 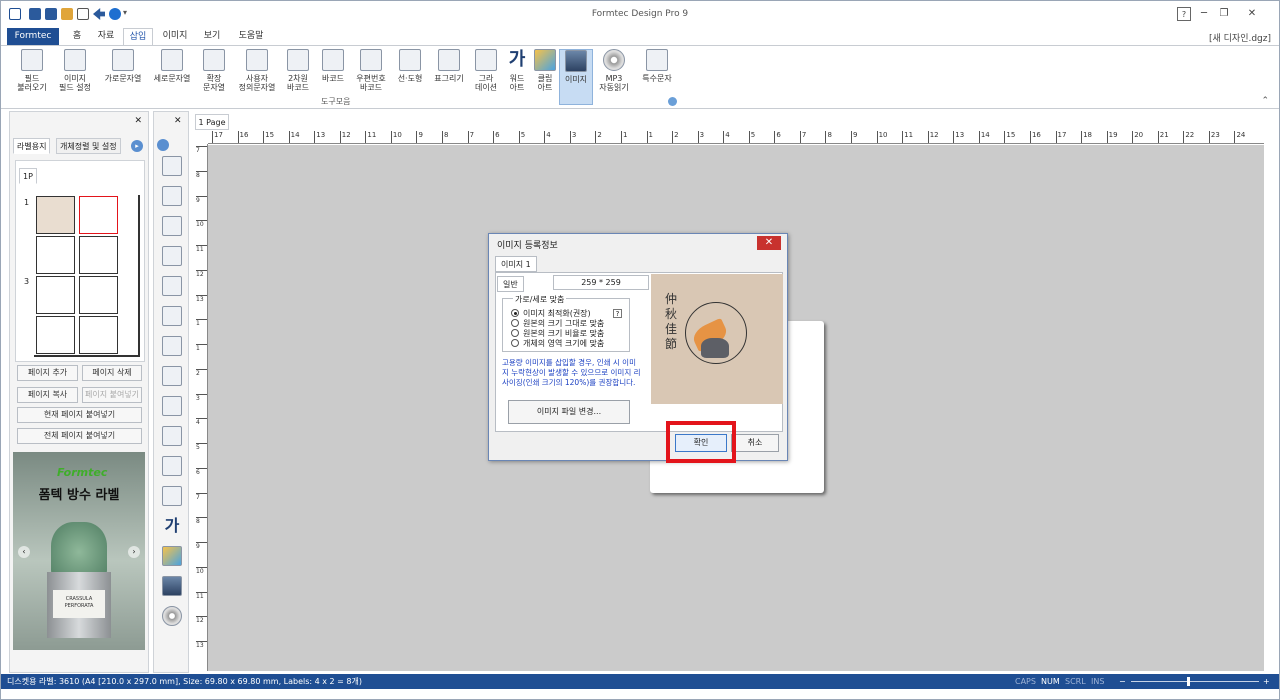 I want to click on help-button: ?, so click(x=617, y=313).